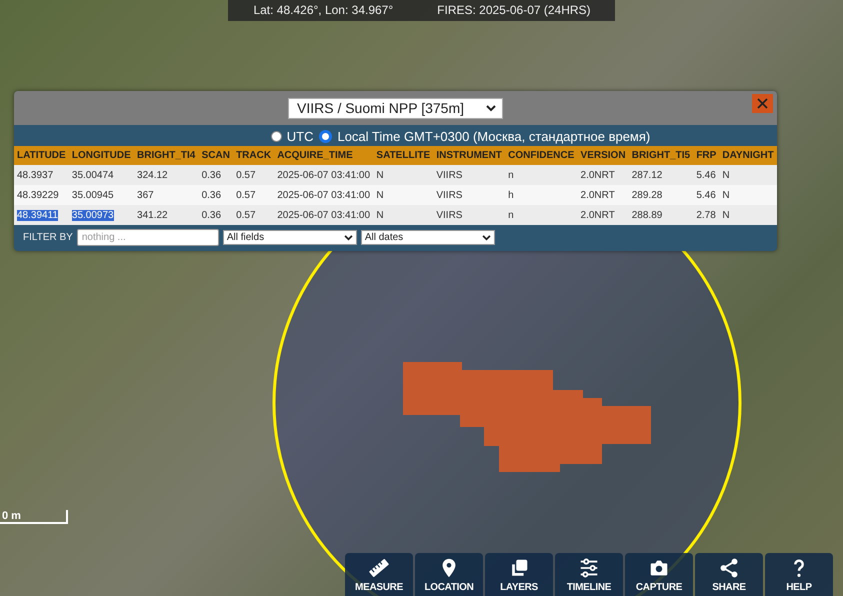 This screenshot has height=596, width=843. Describe the element at coordinates (647, 215) in the screenshot. I see `table-cell: 288.89` at that location.